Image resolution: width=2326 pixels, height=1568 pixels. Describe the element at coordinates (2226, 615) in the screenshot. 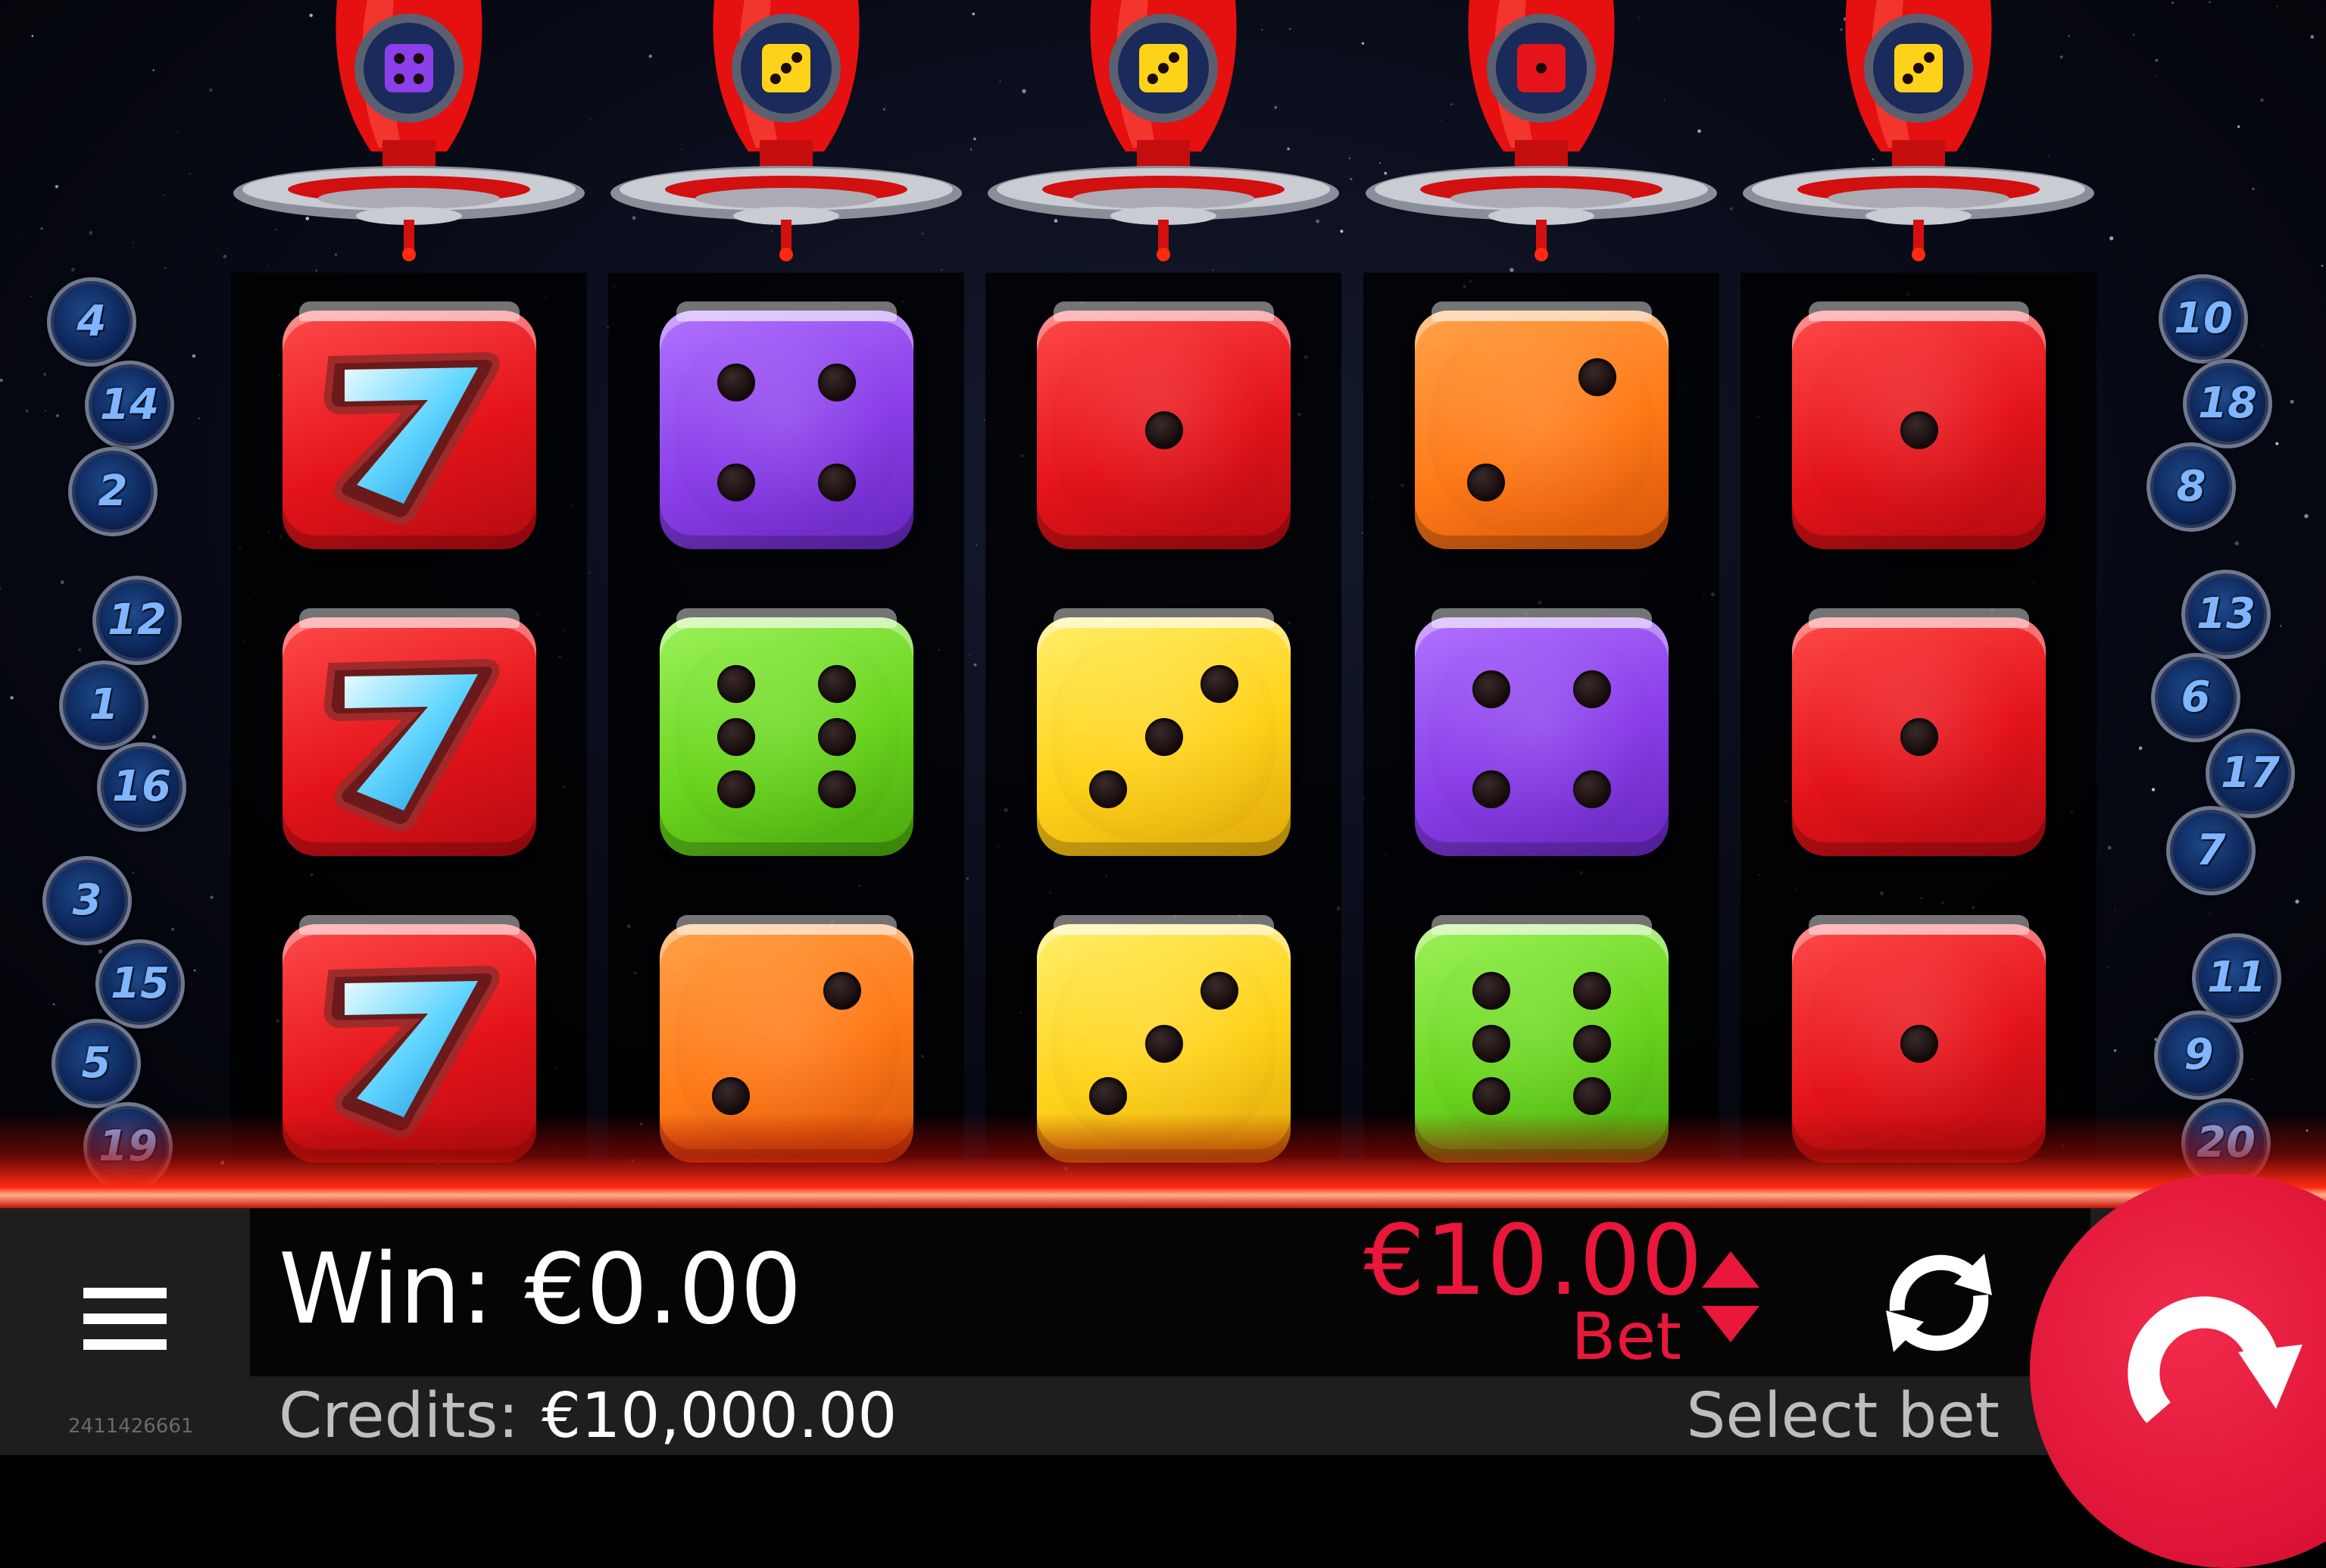

I see `payline-right-13: 13` at that location.